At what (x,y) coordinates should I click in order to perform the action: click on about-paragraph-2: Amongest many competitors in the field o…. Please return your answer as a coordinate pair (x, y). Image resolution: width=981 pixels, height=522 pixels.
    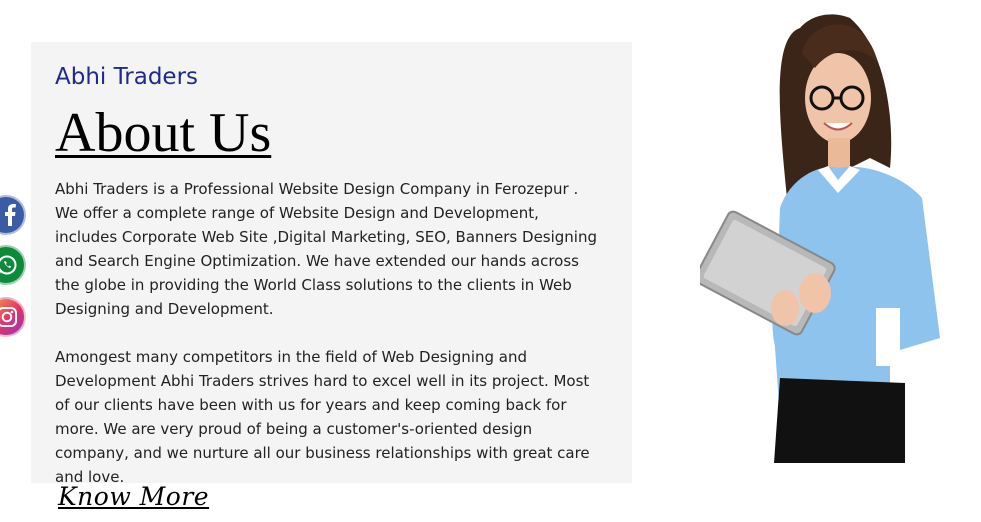
    Looking at the image, I should click on (322, 417).